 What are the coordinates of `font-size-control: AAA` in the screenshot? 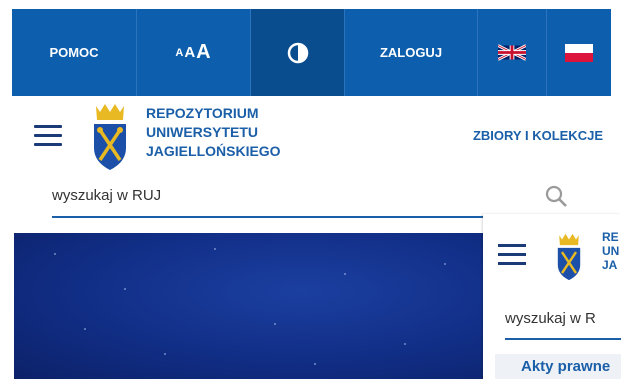 It's located at (194, 52).